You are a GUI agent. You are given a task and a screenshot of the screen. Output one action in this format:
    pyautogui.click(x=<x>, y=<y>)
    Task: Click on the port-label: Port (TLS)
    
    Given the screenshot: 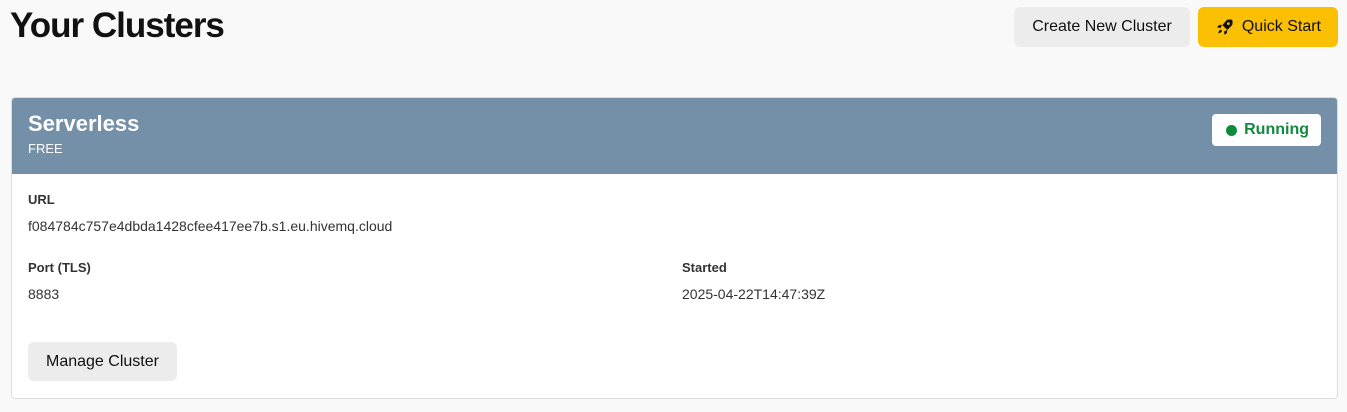 What is the action you would take?
    pyautogui.click(x=59, y=267)
    